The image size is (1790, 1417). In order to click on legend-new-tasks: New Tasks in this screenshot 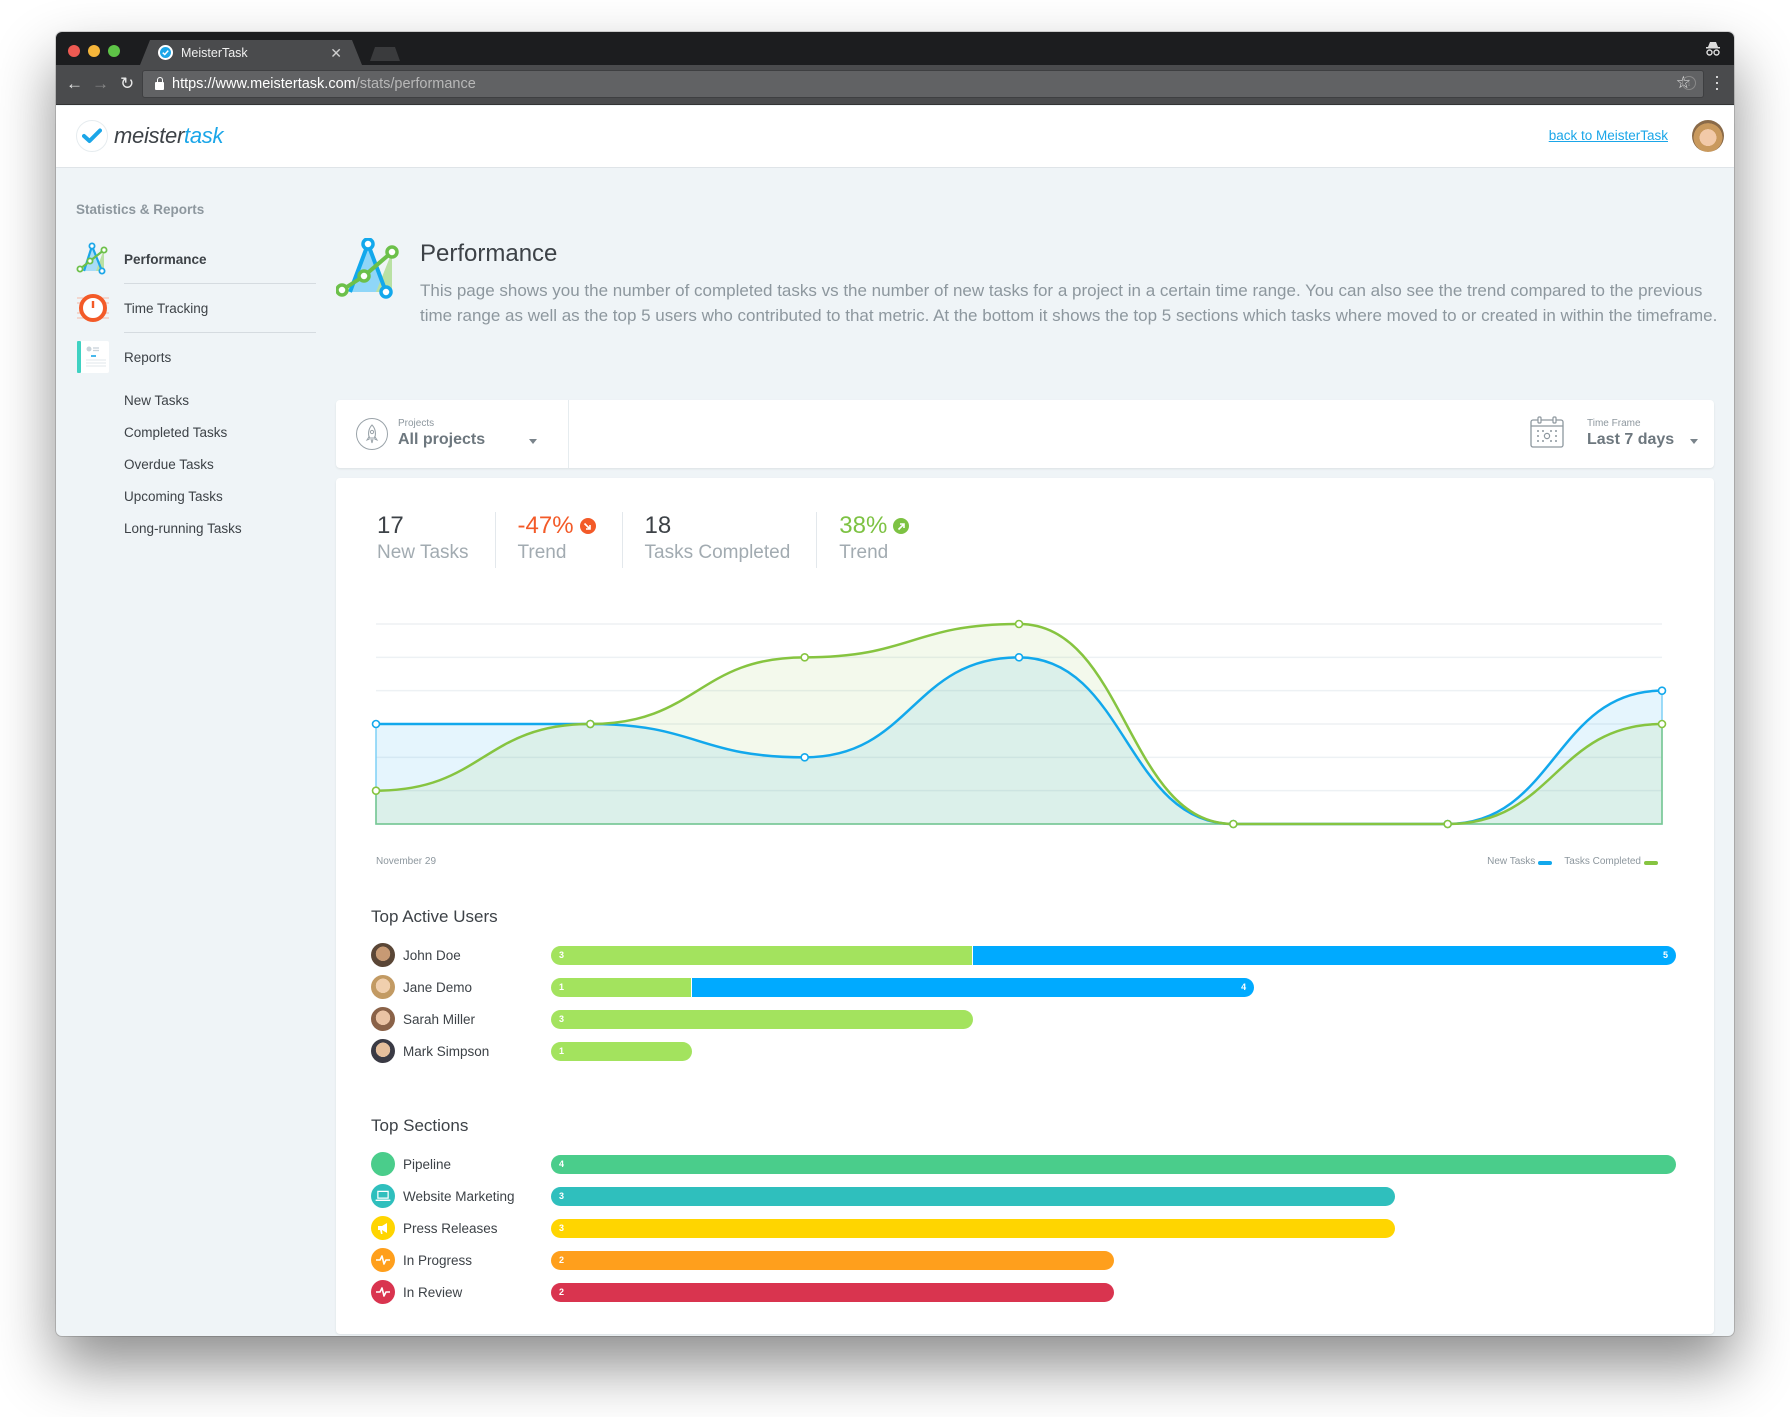, I will do `click(1520, 861)`.